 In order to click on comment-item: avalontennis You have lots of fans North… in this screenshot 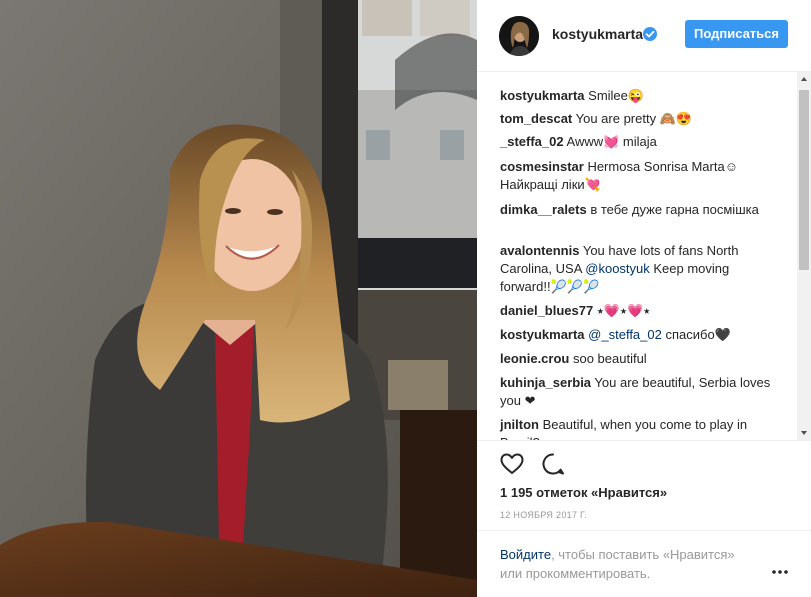, I will do `click(637, 269)`.